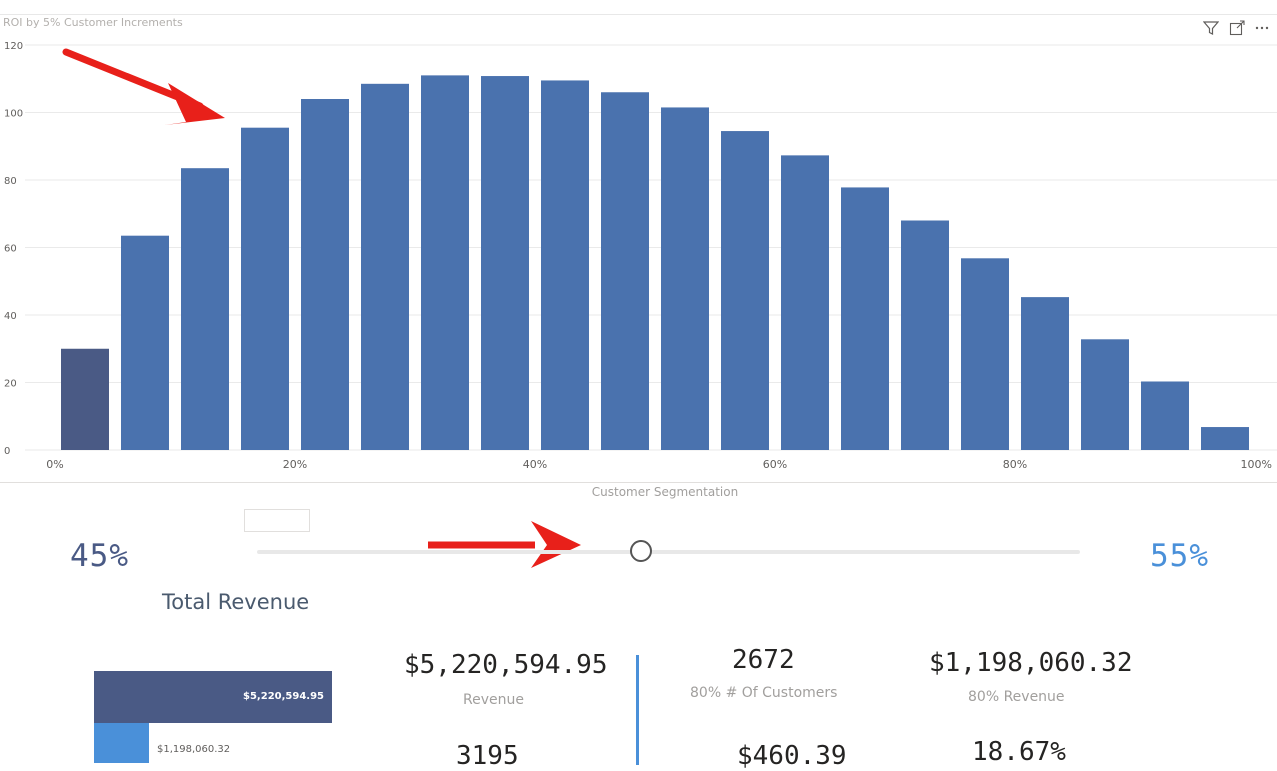 The width and height of the screenshot is (1277, 771). Describe the element at coordinates (487, 756) in the screenshot. I see `kpi-row2-value-1: 3195` at that location.